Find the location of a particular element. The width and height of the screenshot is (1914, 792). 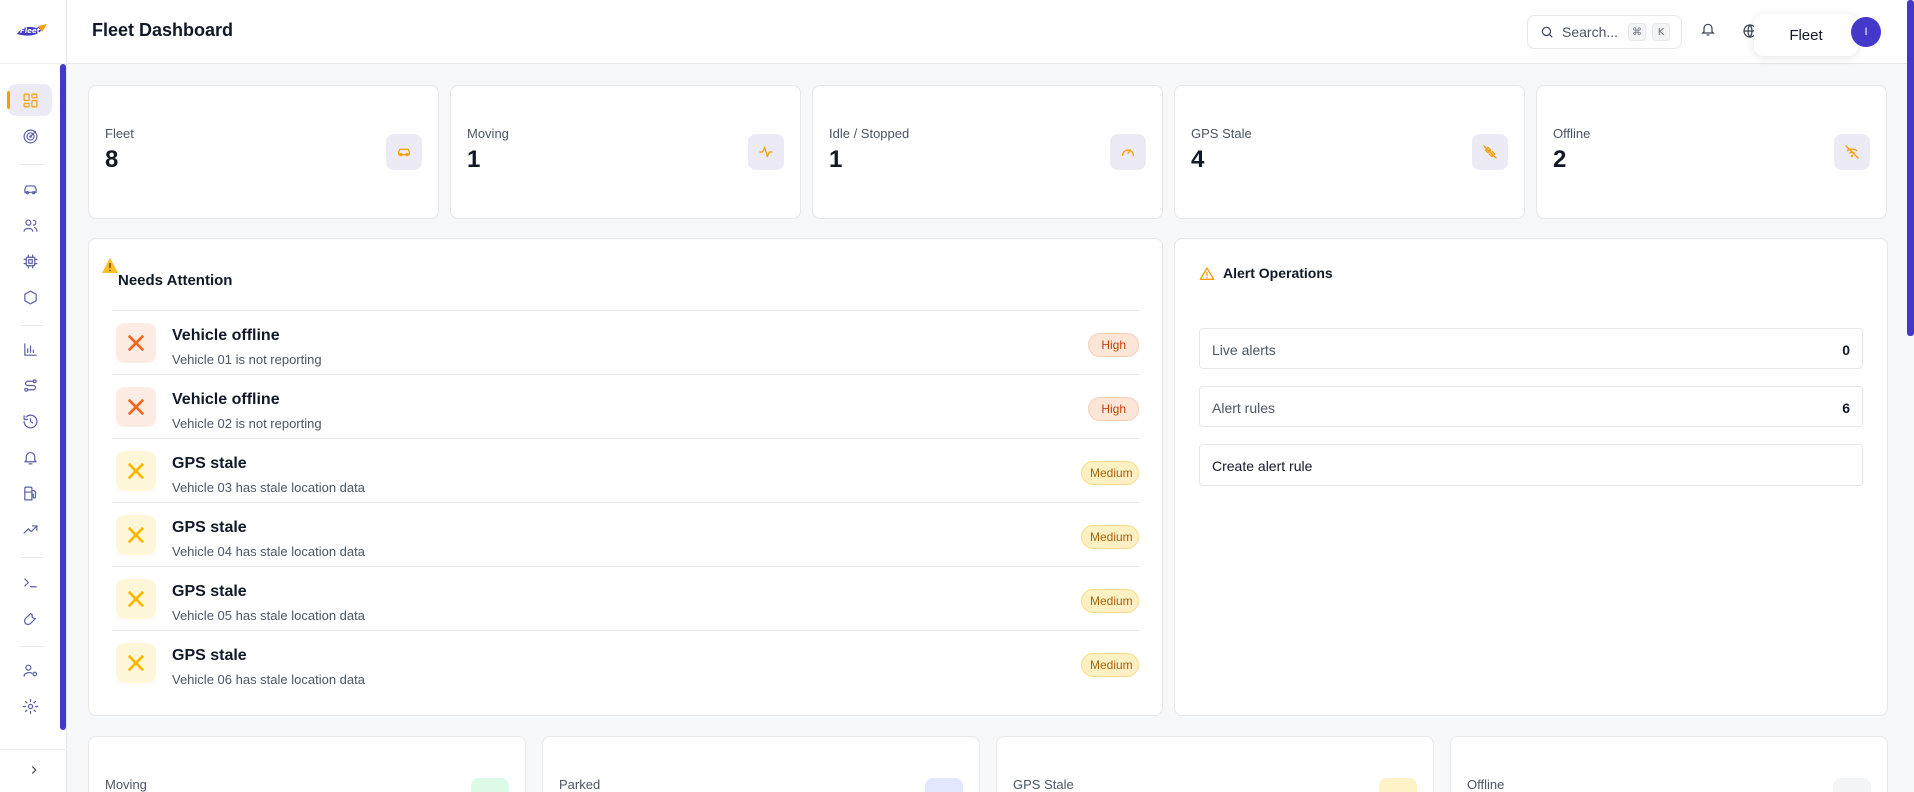

fuel-icon is located at coordinates (29, 493).